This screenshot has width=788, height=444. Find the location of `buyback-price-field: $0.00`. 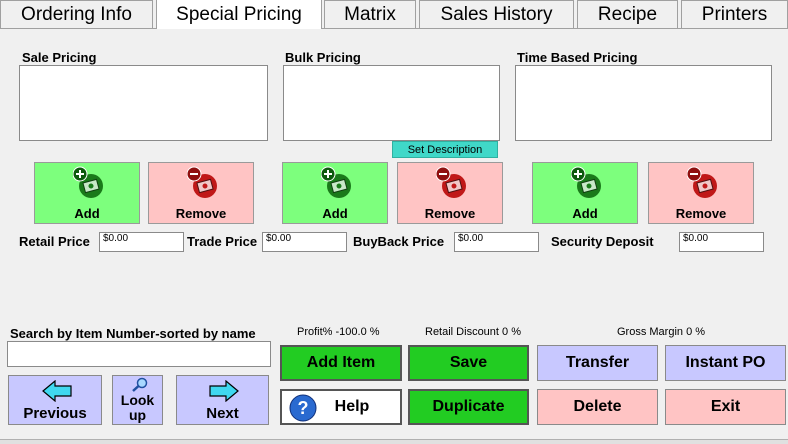

buyback-price-field: $0.00 is located at coordinates (496, 242).